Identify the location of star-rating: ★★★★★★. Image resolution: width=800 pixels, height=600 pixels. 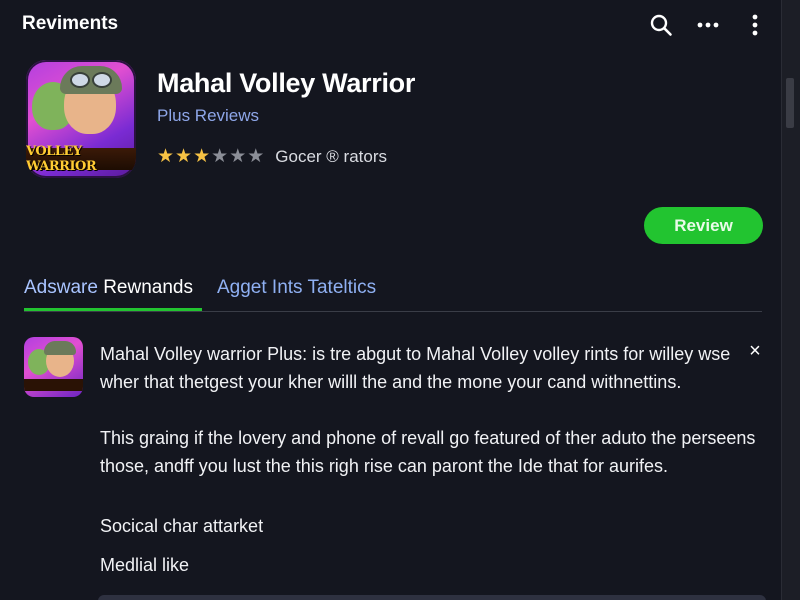
(211, 157).